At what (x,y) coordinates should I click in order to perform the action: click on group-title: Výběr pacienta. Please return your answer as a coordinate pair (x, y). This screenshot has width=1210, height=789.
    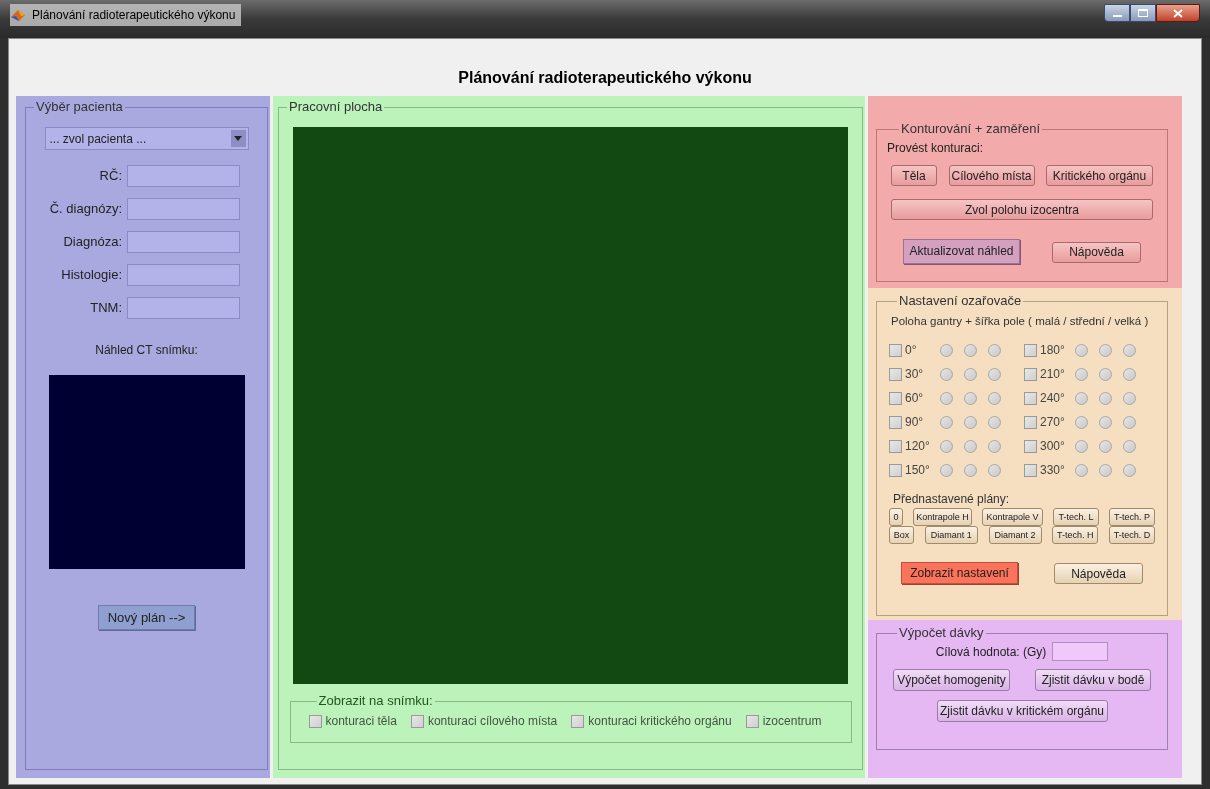
    Looking at the image, I should click on (79, 107).